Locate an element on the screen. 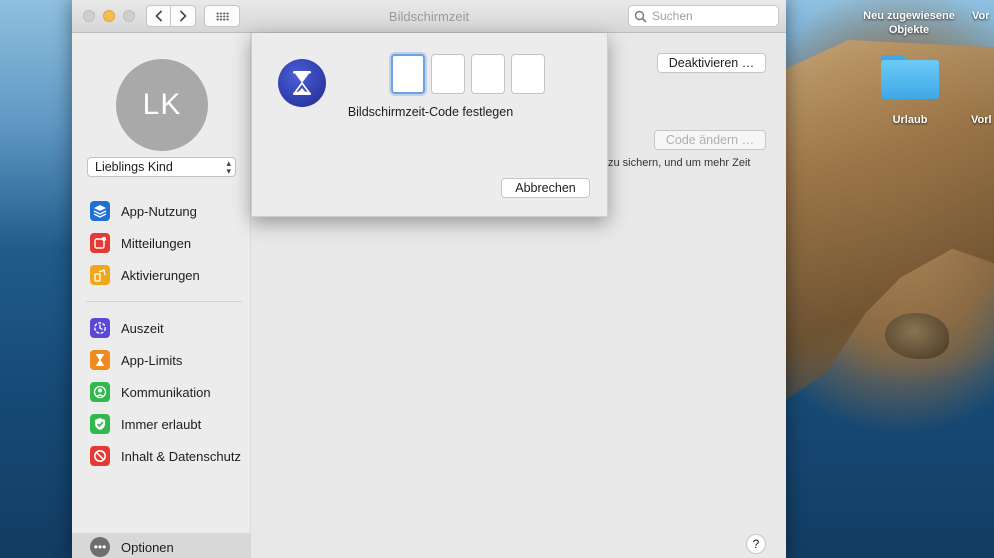 The height and width of the screenshot is (558, 994). sidebar-item-label: Mitteilungen is located at coordinates (156, 243).